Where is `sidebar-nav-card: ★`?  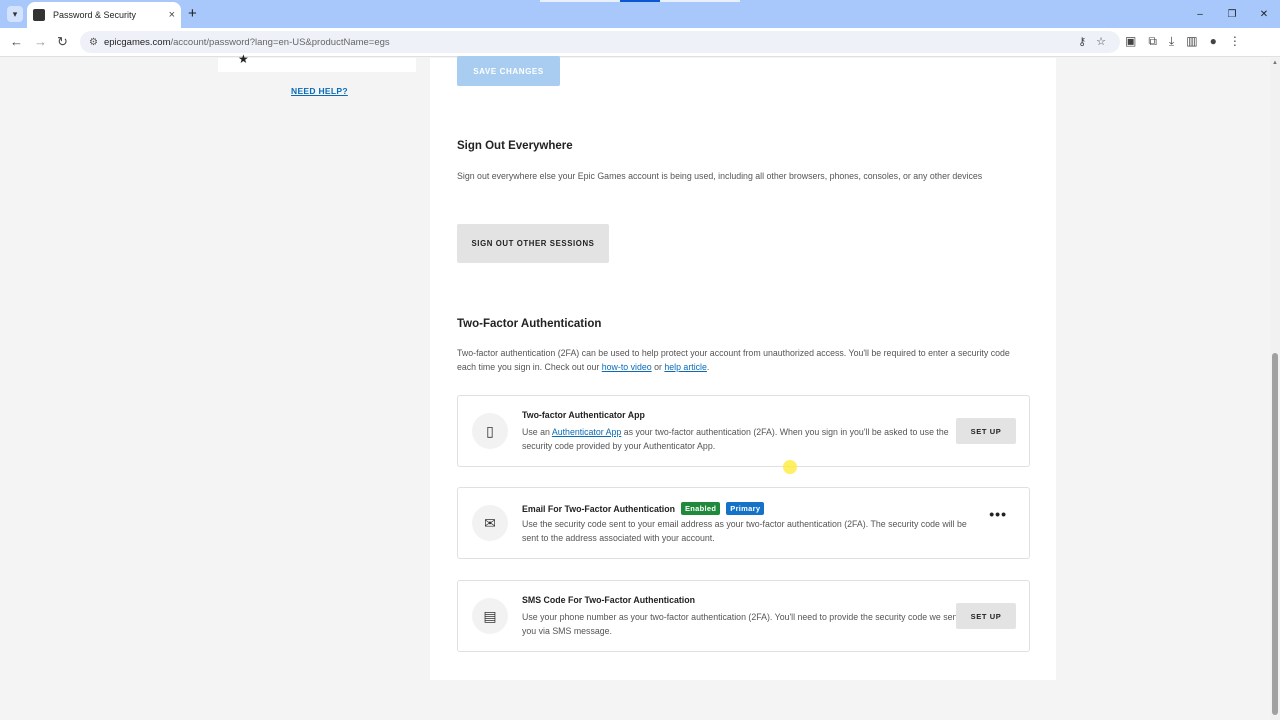 sidebar-nav-card: ★ is located at coordinates (317, 62).